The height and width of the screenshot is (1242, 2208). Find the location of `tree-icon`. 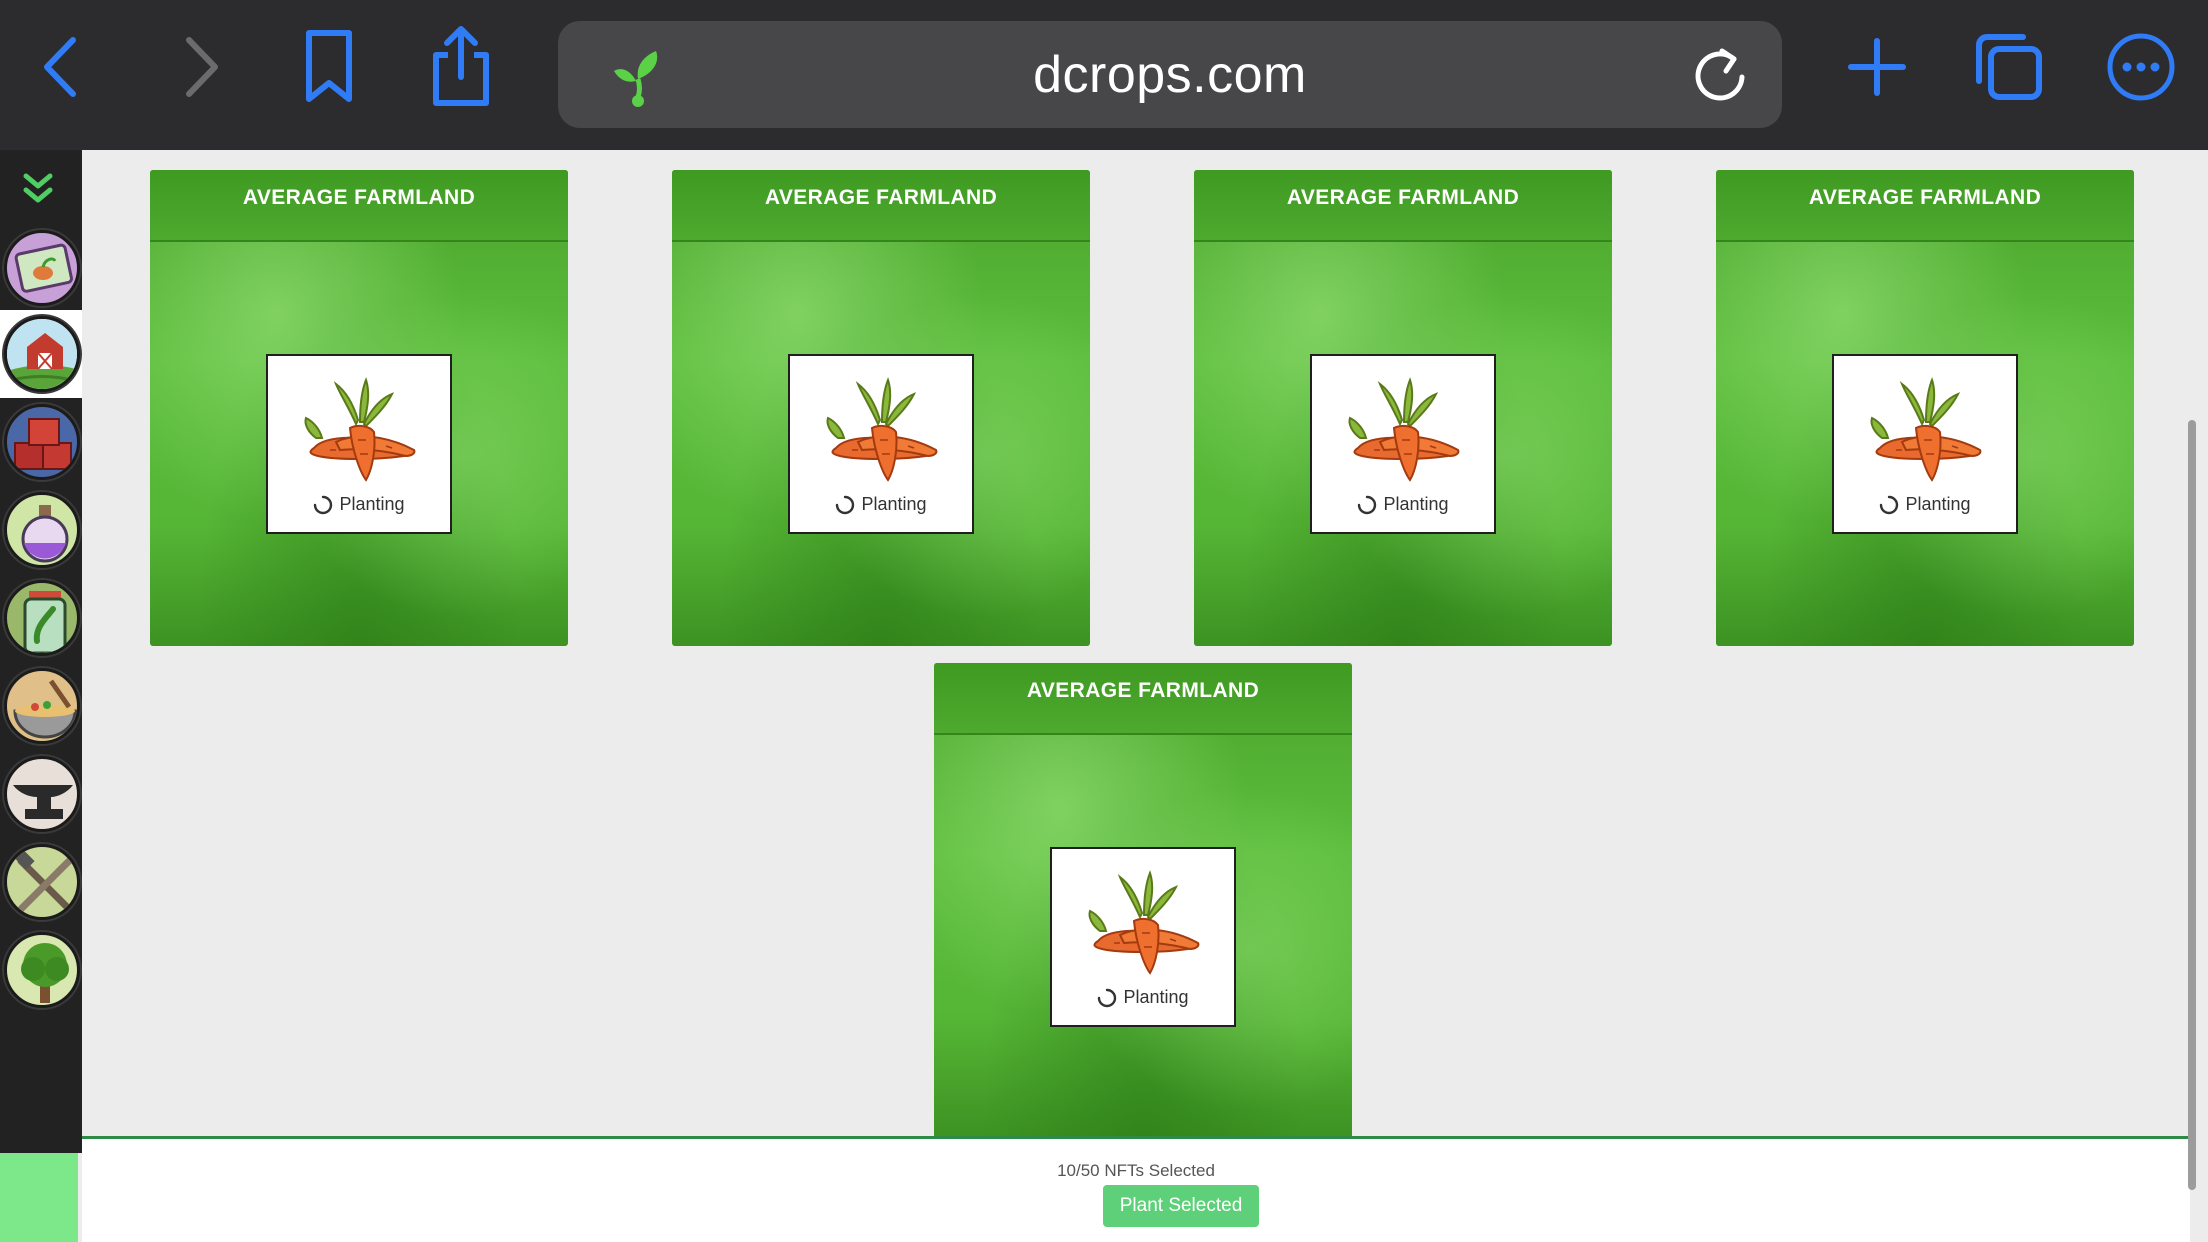

tree-icon is located at coordinates (42, 970).